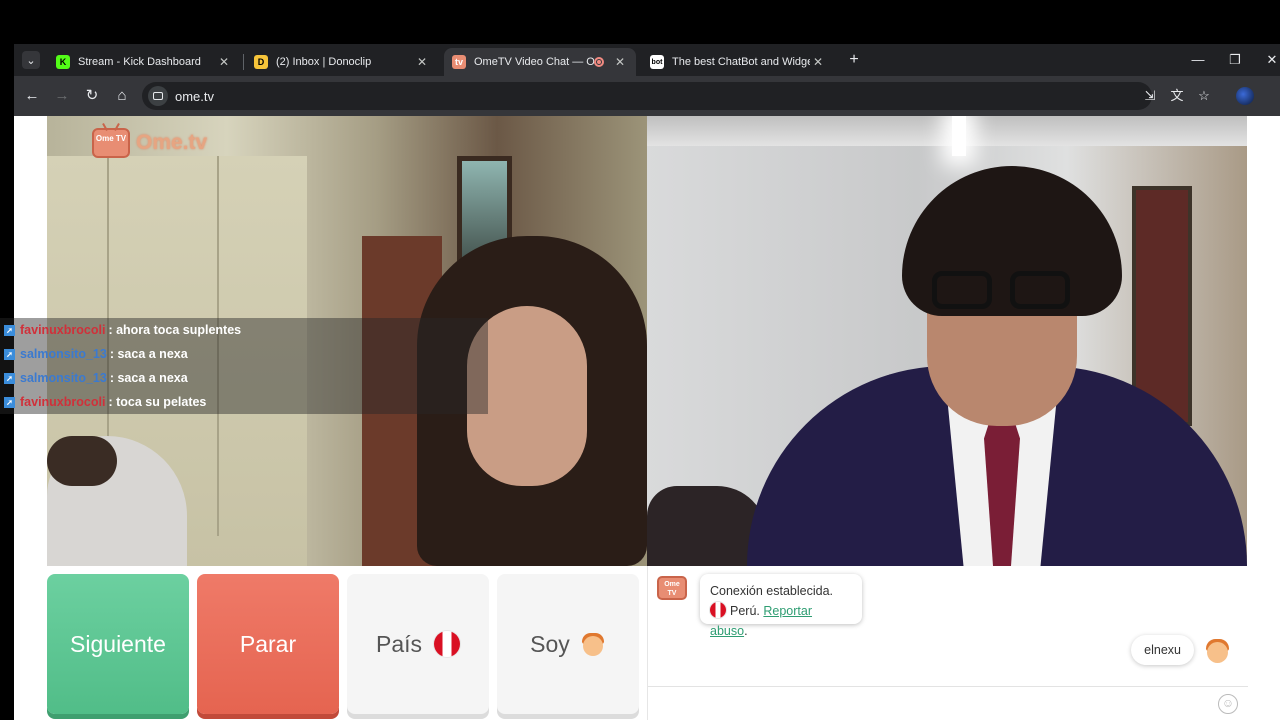 Image resolution: width=1280 pixels, height=720 pixels. I want to click on connection-status: Conexión establecida., so click(771, 591).